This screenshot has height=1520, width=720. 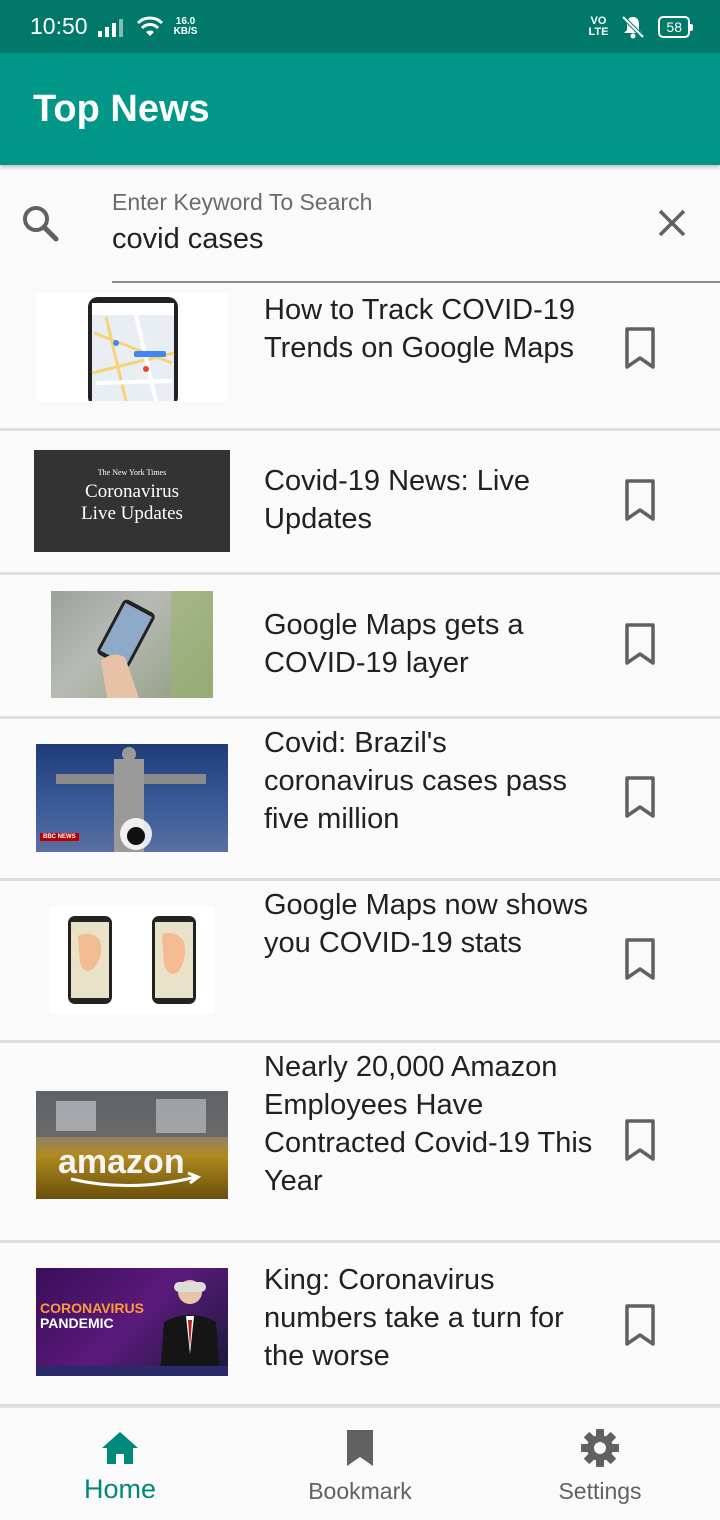 I want to click on thumbnail-badge: BBC NEWS, so click(x=59, y=837).